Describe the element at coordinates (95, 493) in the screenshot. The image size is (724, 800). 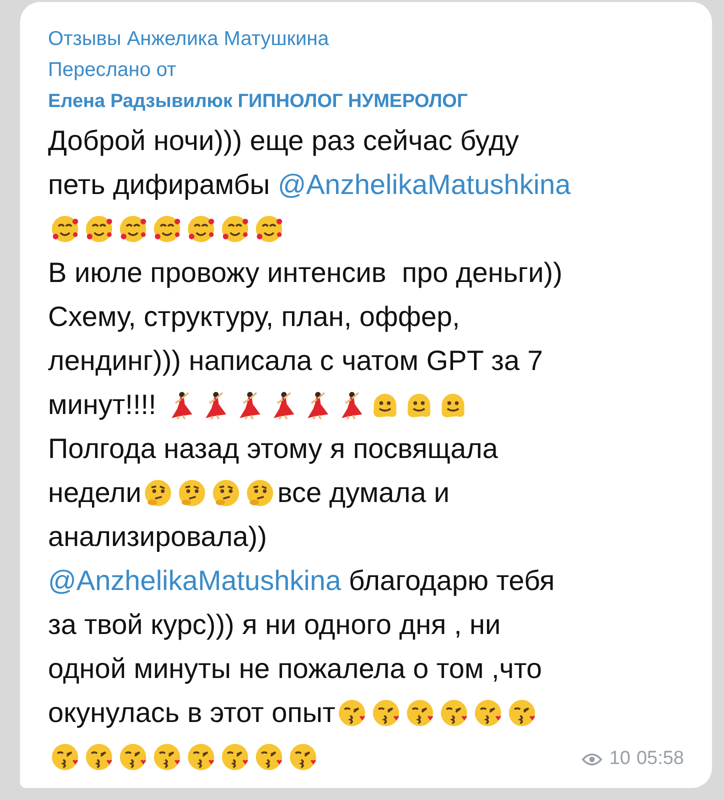
I see `message-text: недели` at that location.